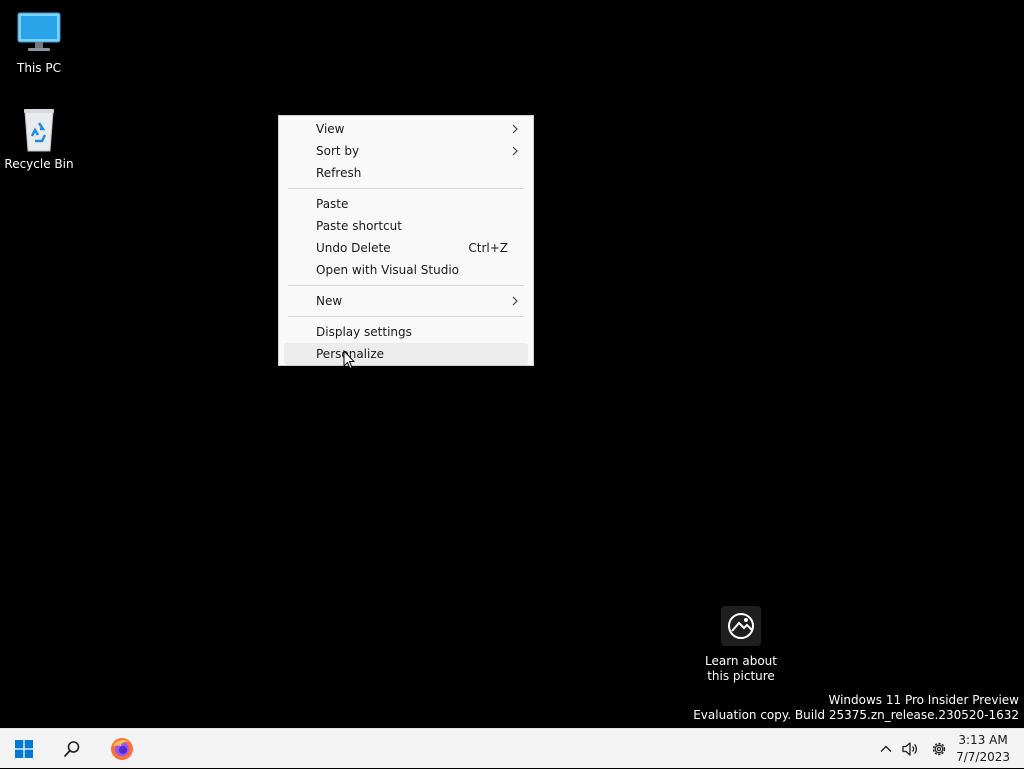 The image size is (1024, 769). What do you see at coordinates (387, 270) in the screenshot?
I see `menu-item-label: Open with Visual Studio` at bounding box center [387, 270].